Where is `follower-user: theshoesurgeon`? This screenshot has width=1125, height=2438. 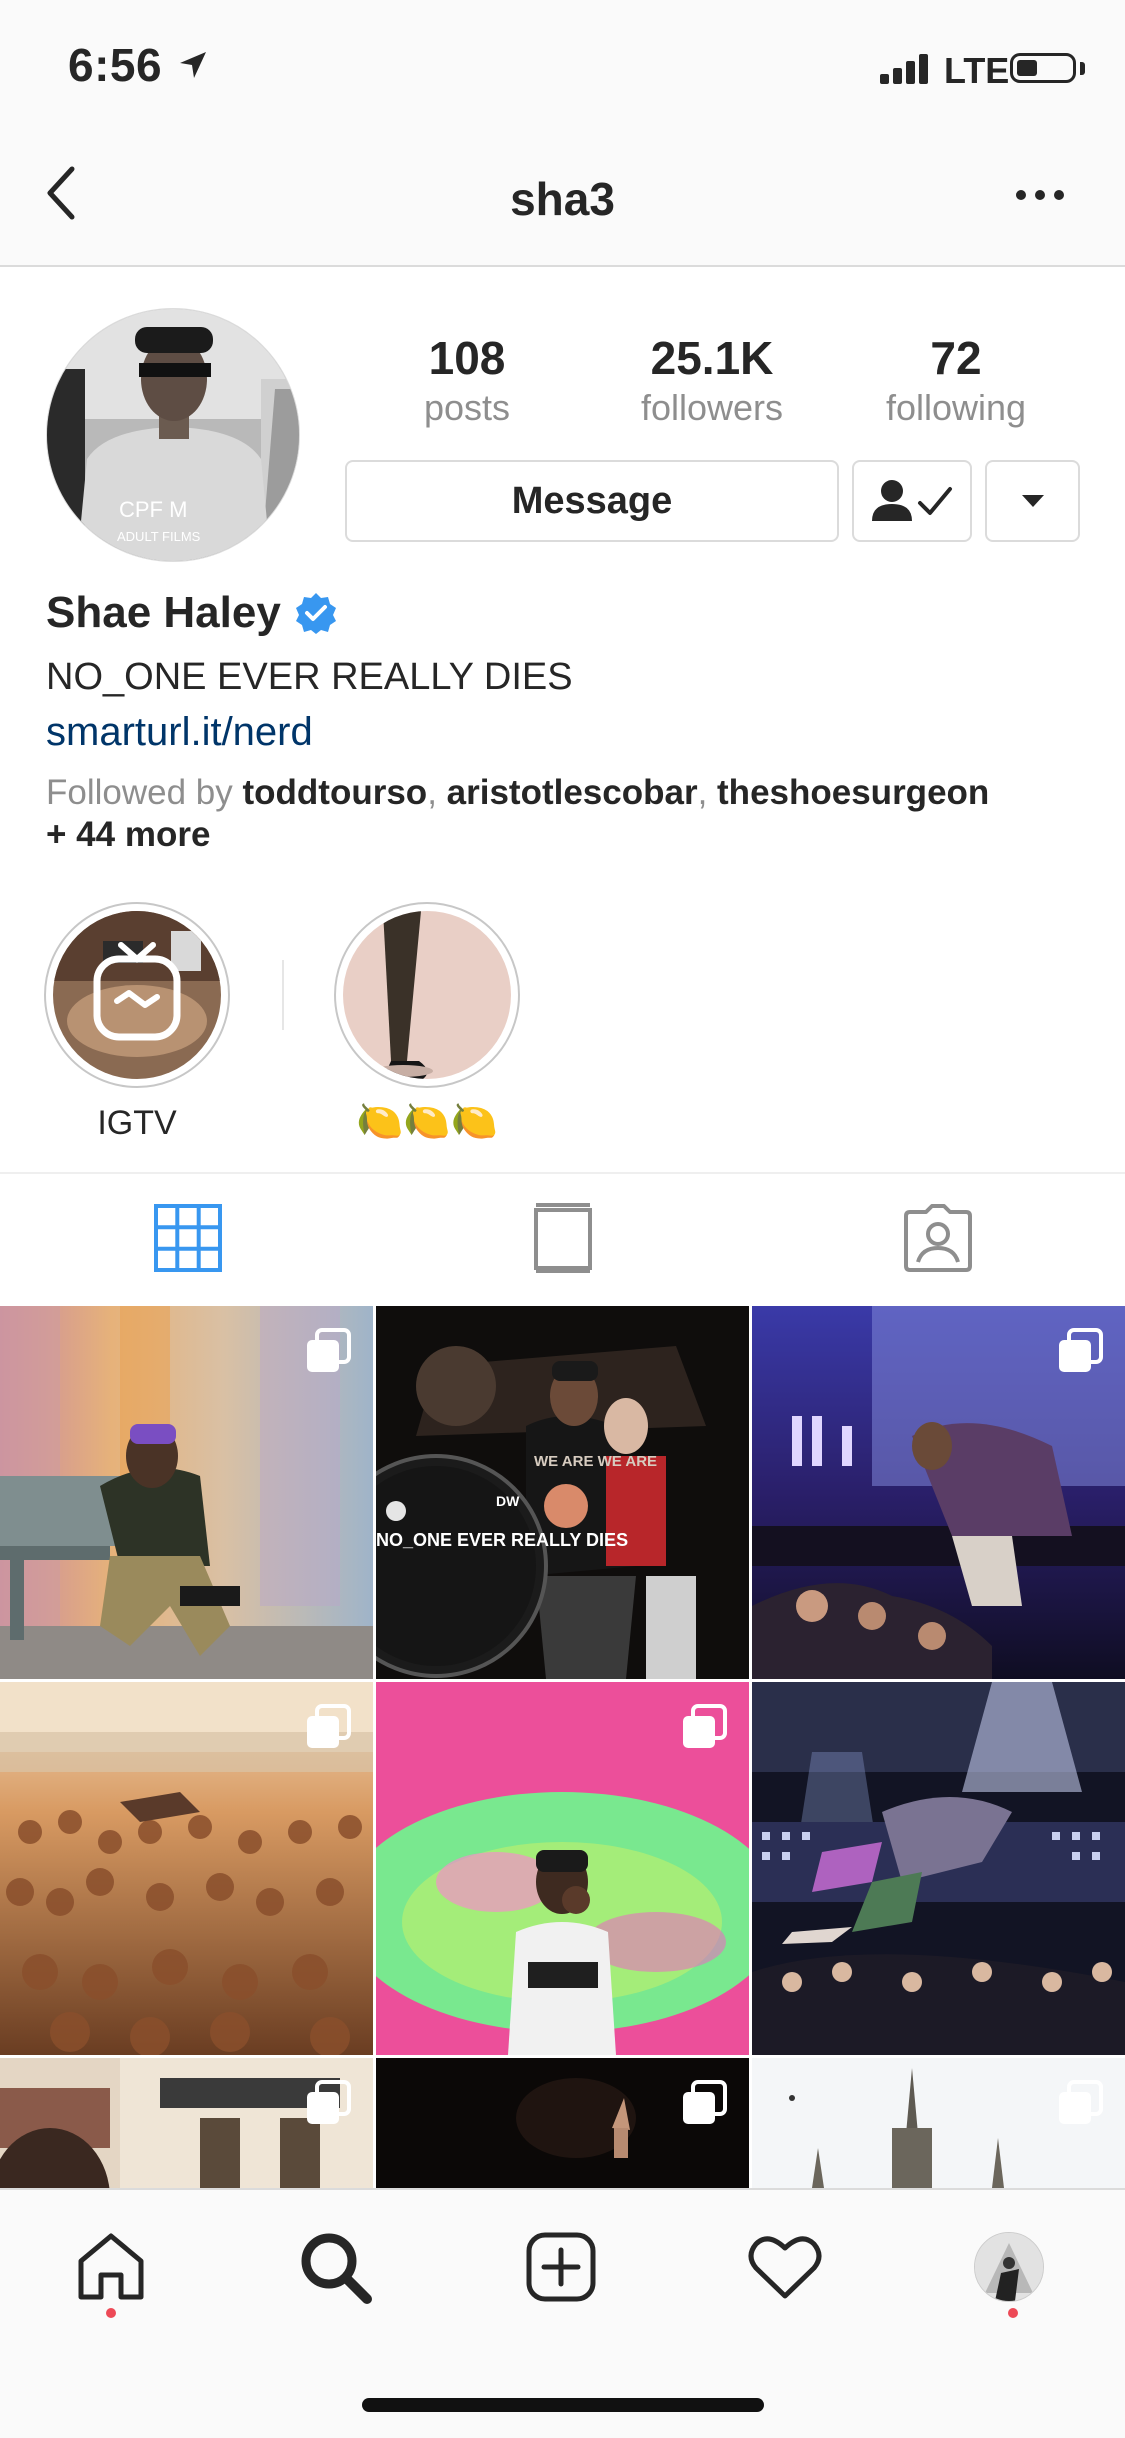 follower-user: theshoesurgeon is located at coordinates (853, 792).